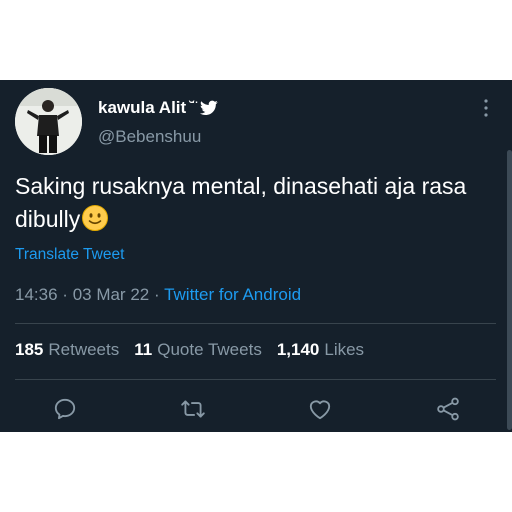  Describe the element at coordinates (149, 137) in the screenshot. I see `user-handle: @Bebenshuu` at that location.